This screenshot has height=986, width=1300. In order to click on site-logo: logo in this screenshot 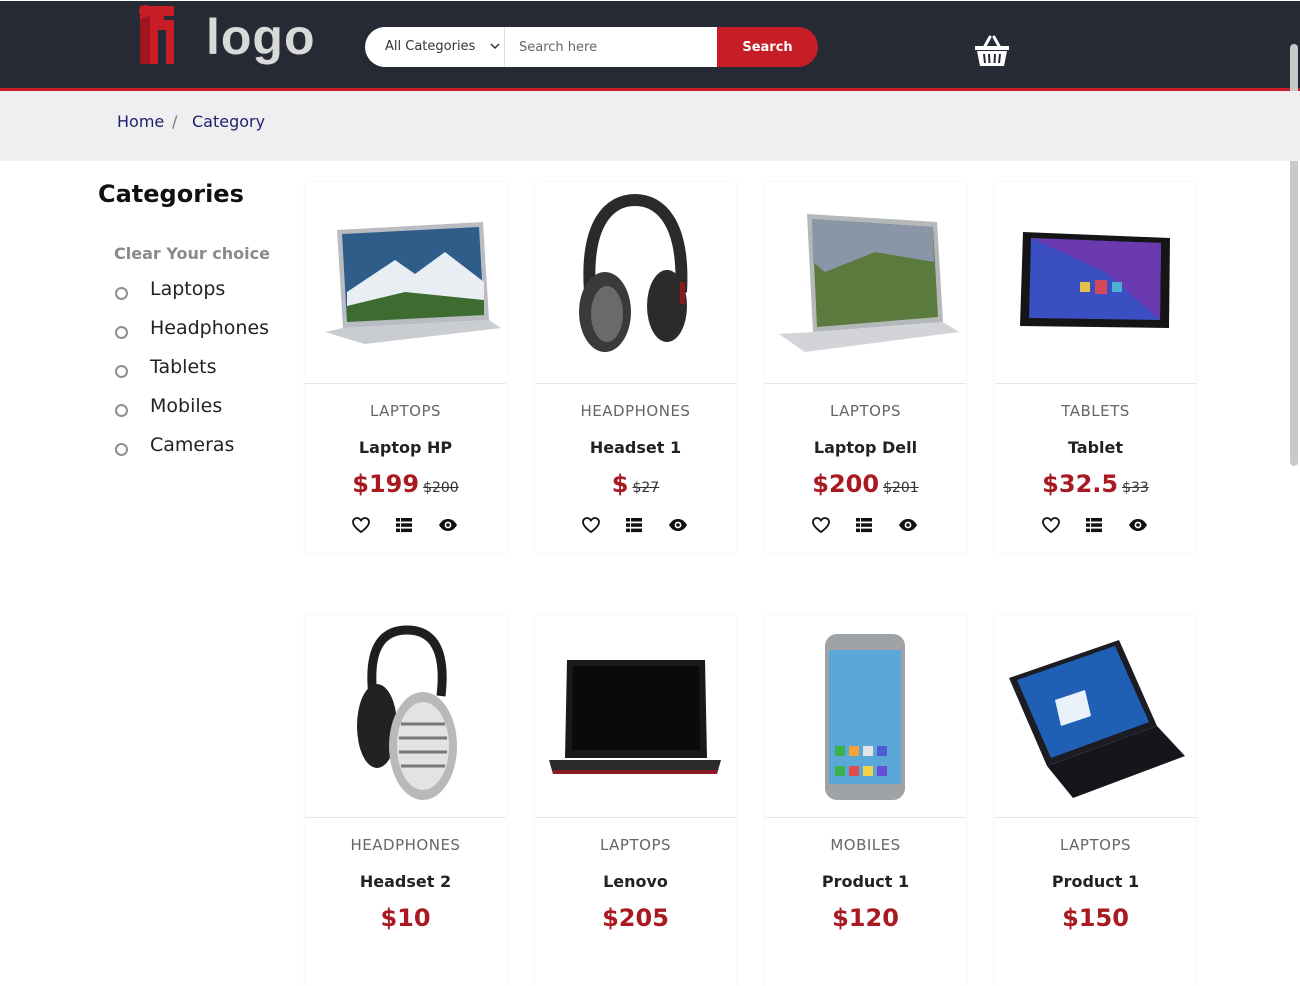, I will do `click(226, 35)`.